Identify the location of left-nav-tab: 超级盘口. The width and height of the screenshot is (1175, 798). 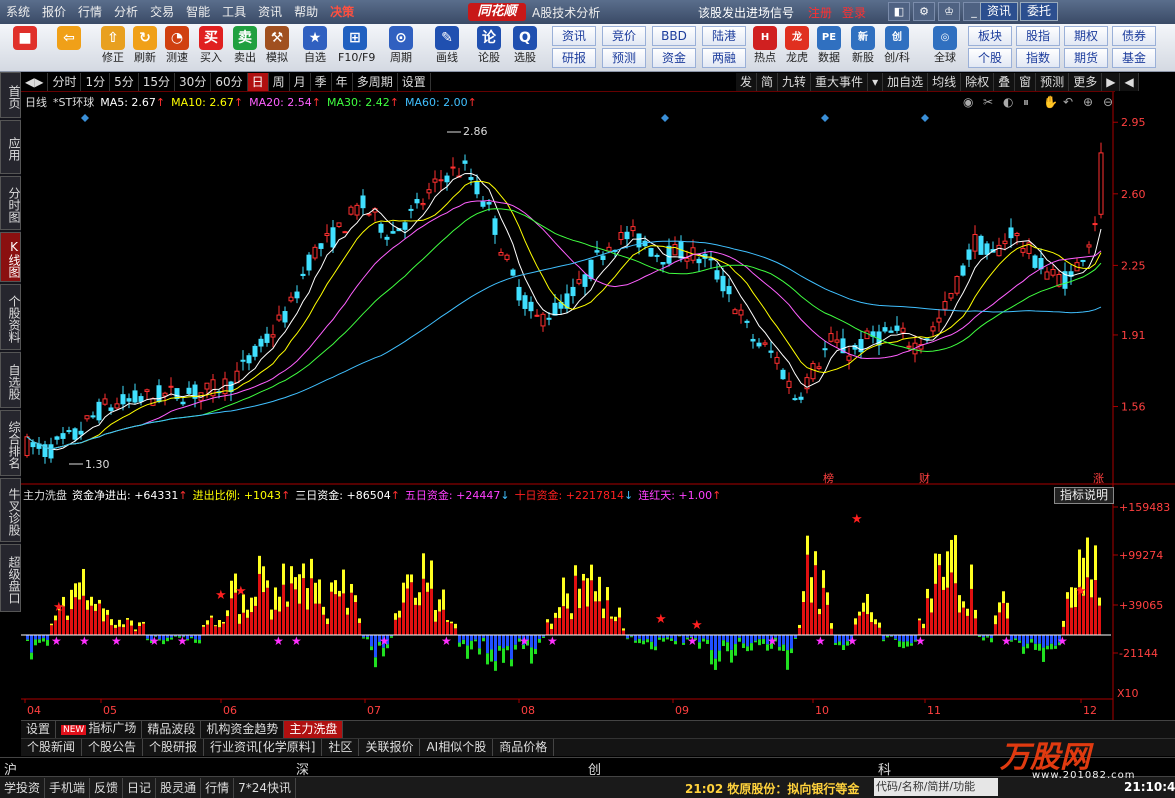
(10, 578).